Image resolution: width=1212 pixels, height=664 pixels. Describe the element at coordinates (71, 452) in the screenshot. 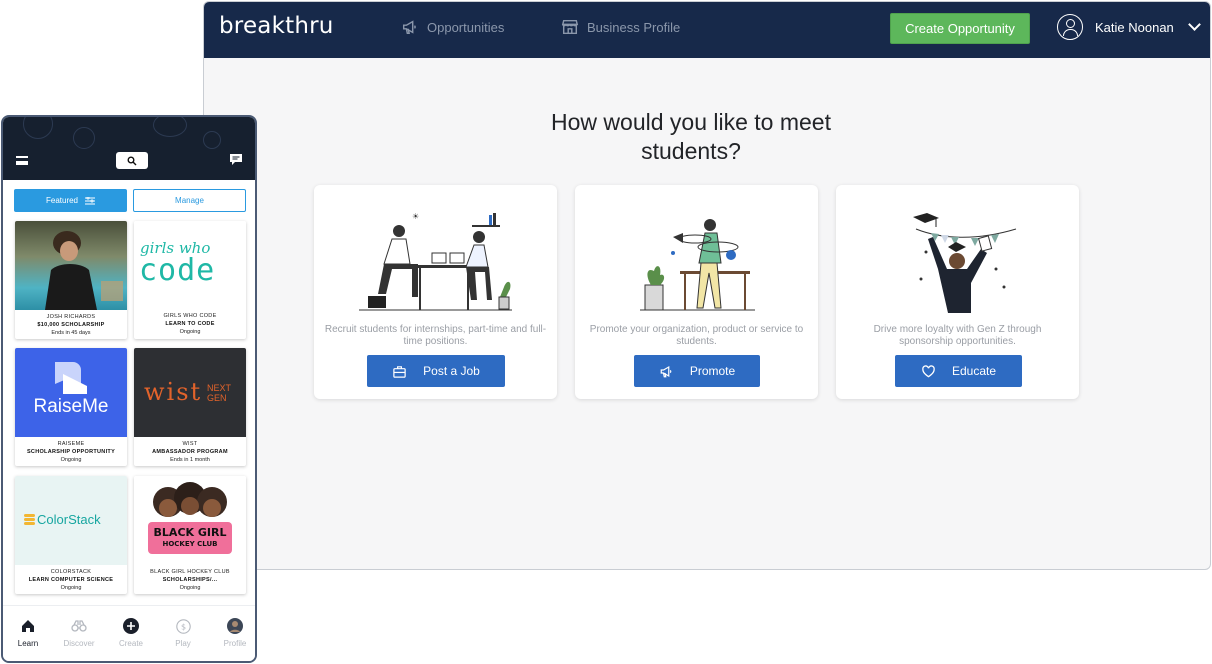

I see `tile-title: SCHOLARSHIP OPPORTUNITY` at that location.